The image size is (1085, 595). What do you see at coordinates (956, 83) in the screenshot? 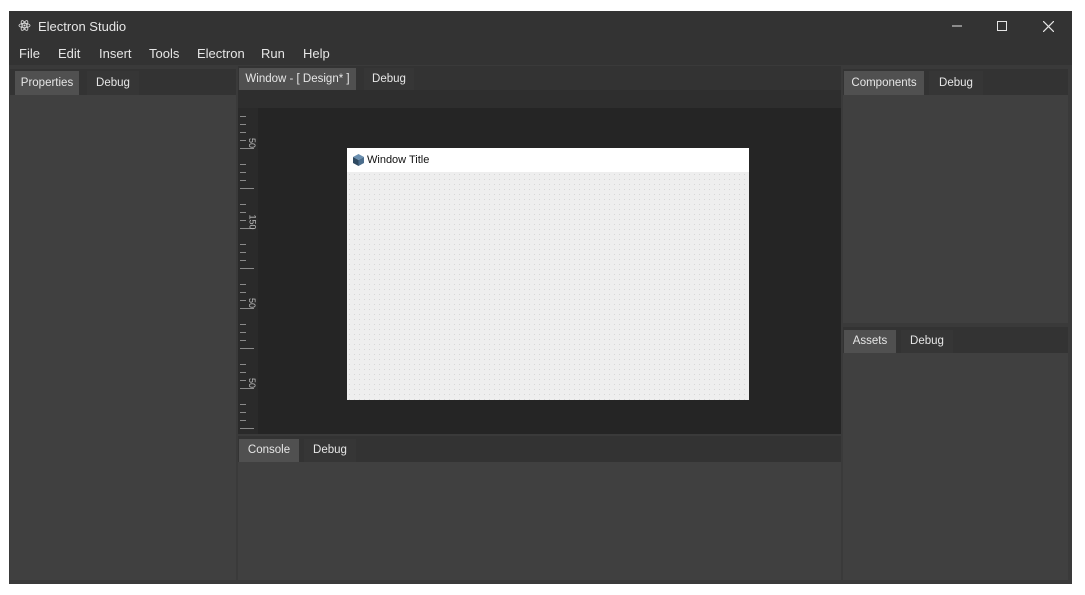
I see `tab-components-debug: Debug` at bounding box center [956, 83].